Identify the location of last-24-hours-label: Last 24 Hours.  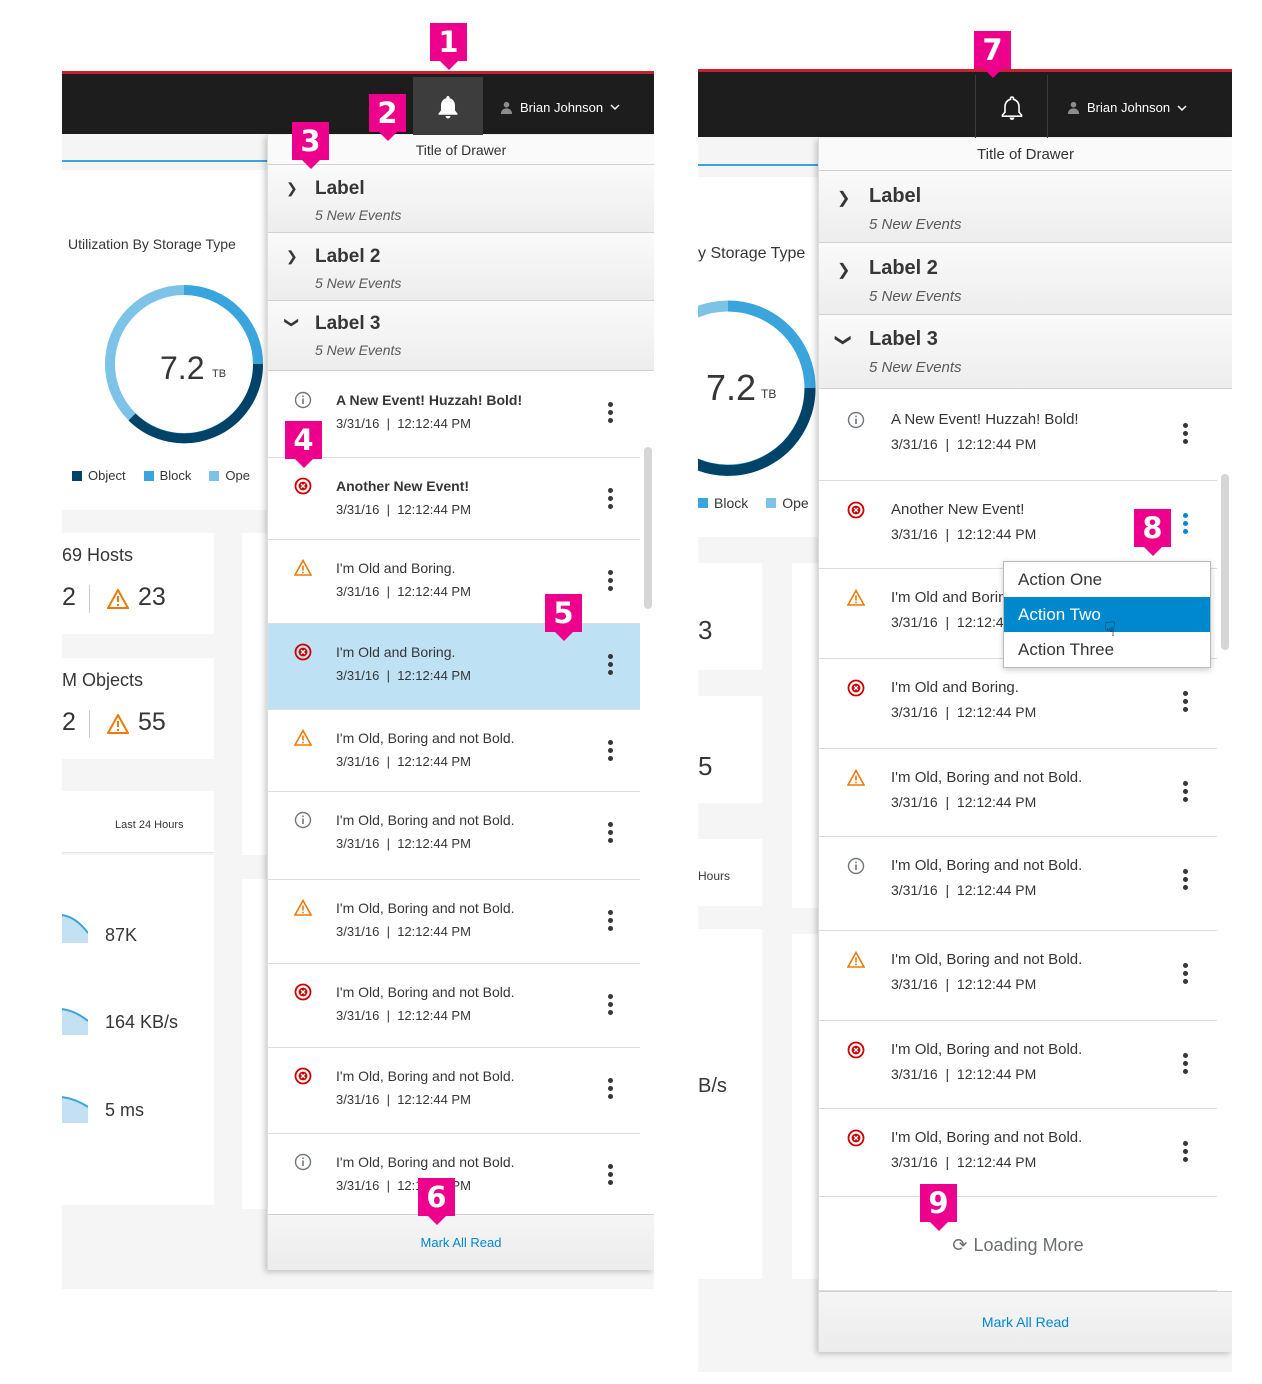
(149, 825).